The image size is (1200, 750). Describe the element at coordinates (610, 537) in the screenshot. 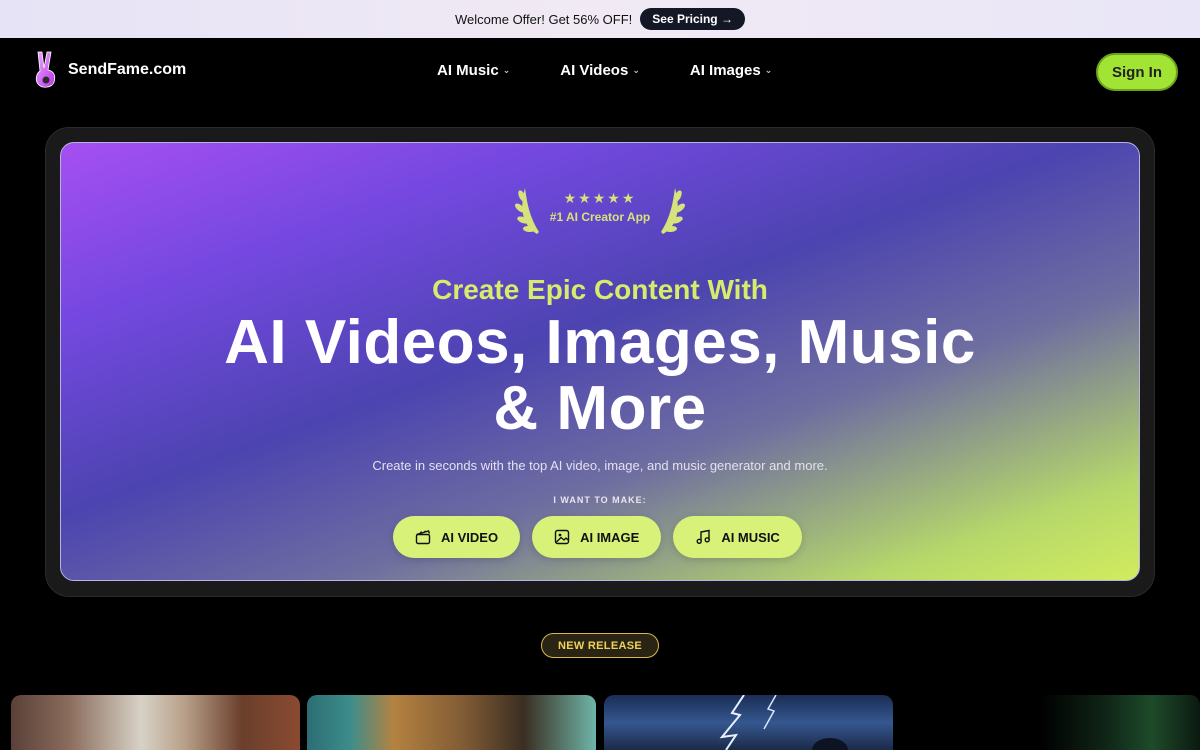

I see `cta-label: AI IMAGE` at that location.